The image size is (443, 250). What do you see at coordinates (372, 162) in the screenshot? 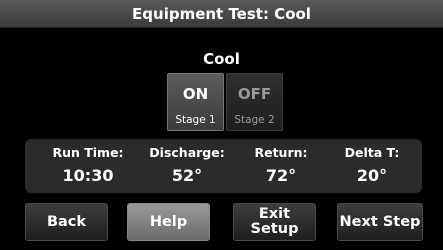
I see `delta-t-reading: Delta T: 20°` at bounding box center [372, 162].